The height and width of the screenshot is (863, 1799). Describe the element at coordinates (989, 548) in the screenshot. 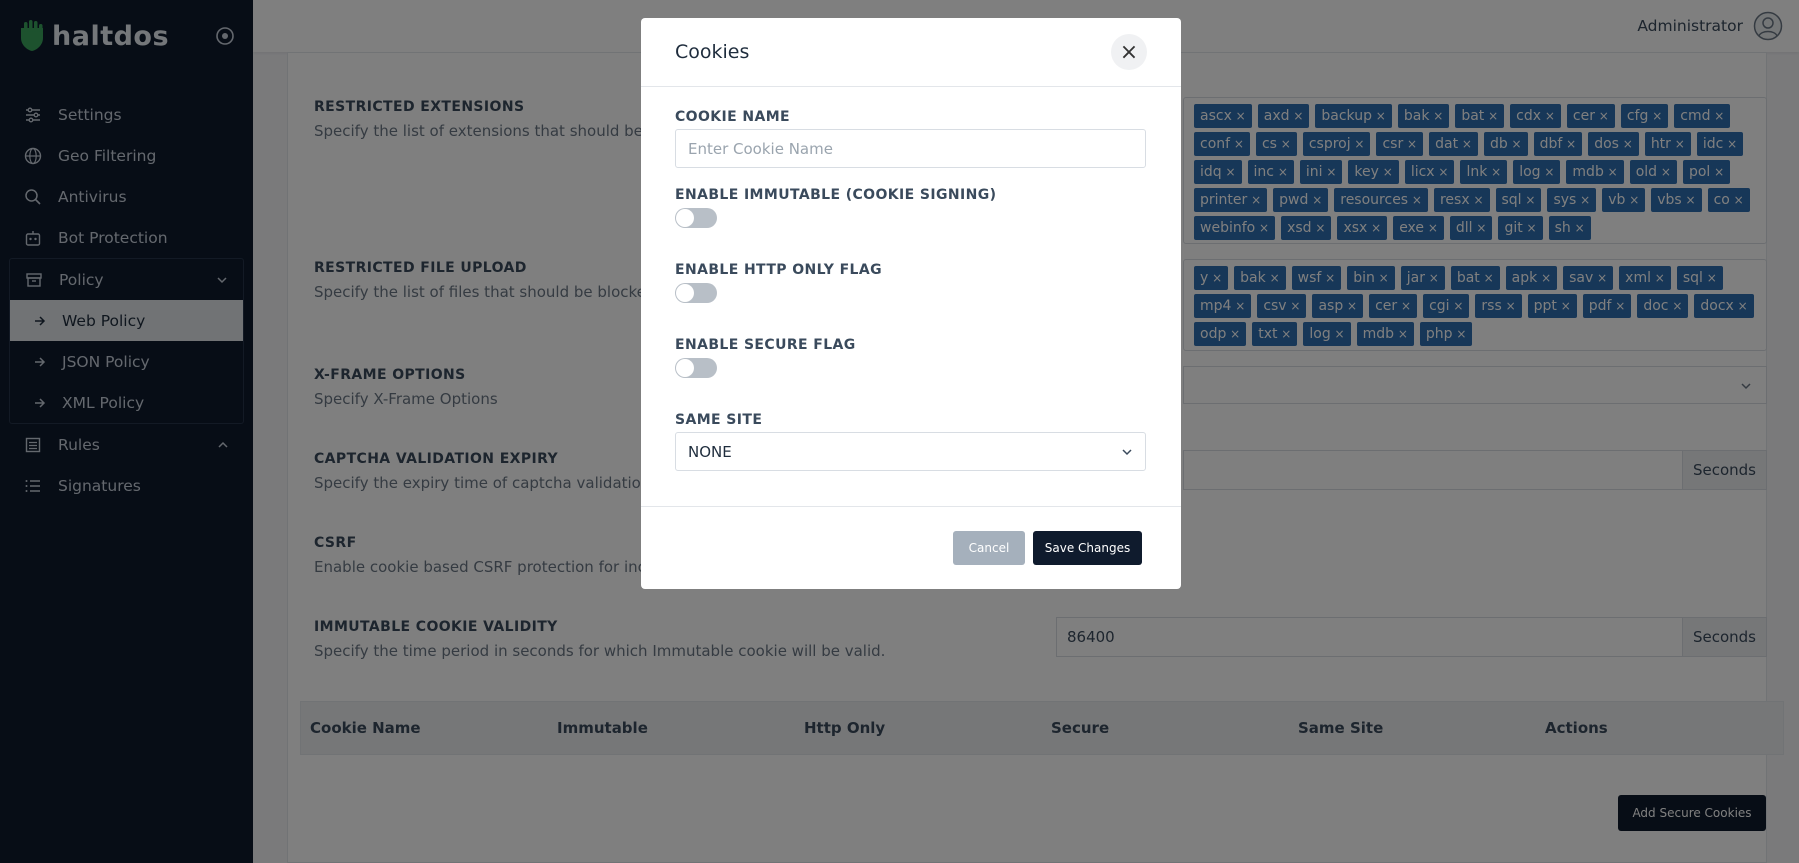

I see `cancel-button: Cancel` at that location.